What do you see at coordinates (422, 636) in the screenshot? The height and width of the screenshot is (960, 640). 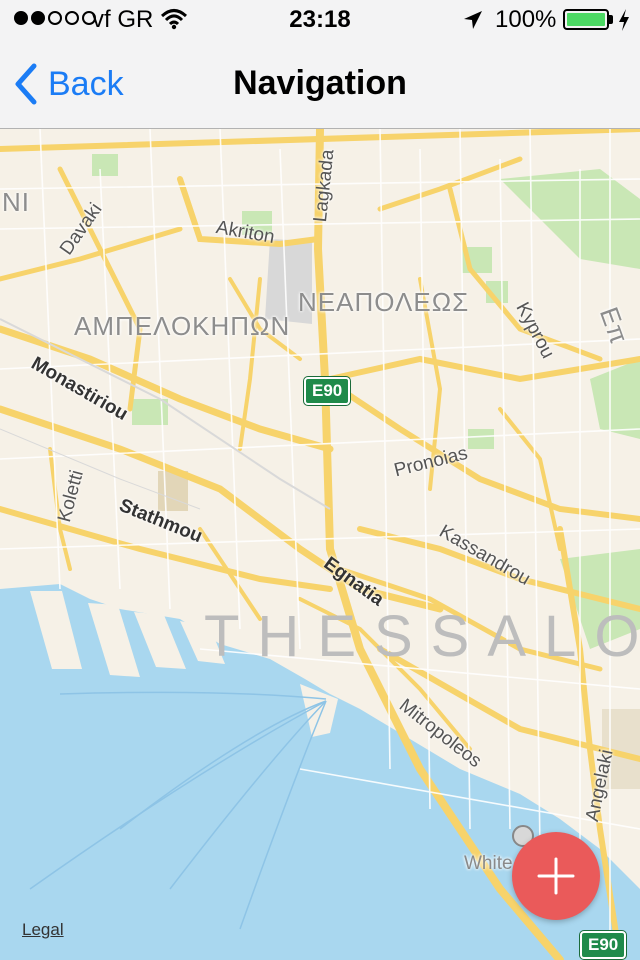 I see `city-label: THESSALONI` at bounding box center [422, 636].